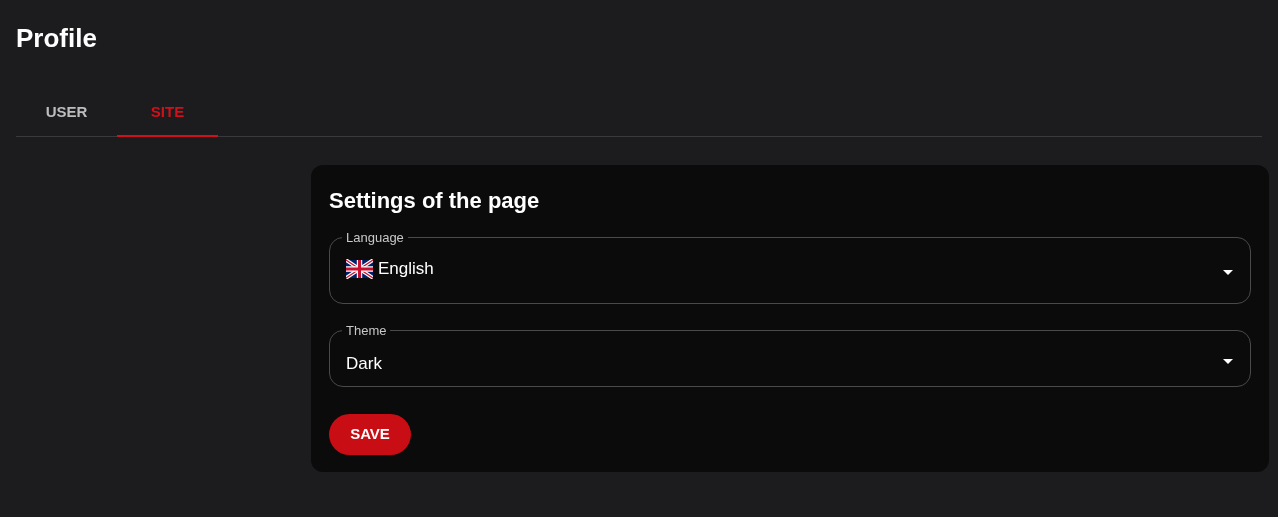 Image resolution: width=1278 pixels, height=517 pixels. Describe the element at coordinates (375, 237) in the screenshot. I see `field-label: Language` at that location.